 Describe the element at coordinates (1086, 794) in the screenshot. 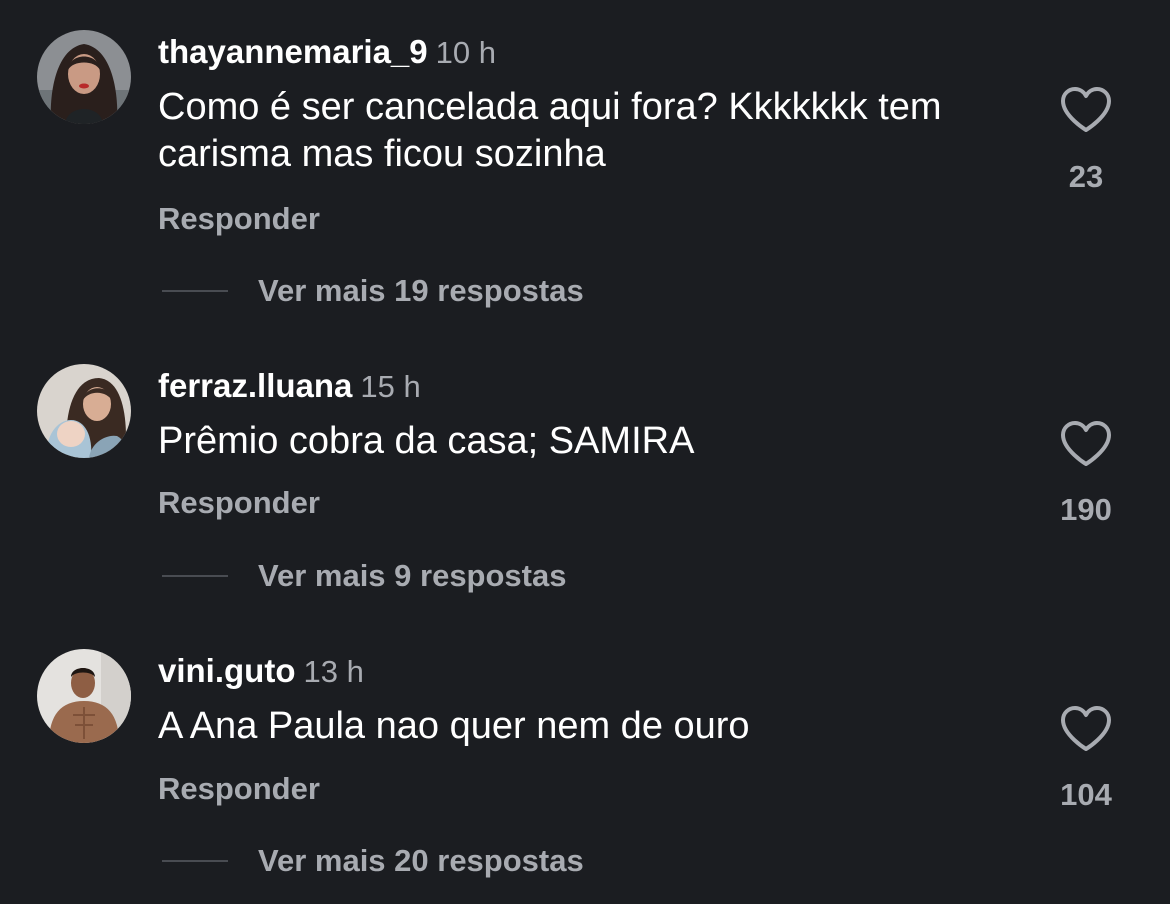

I see `like-count: 104` at that location.